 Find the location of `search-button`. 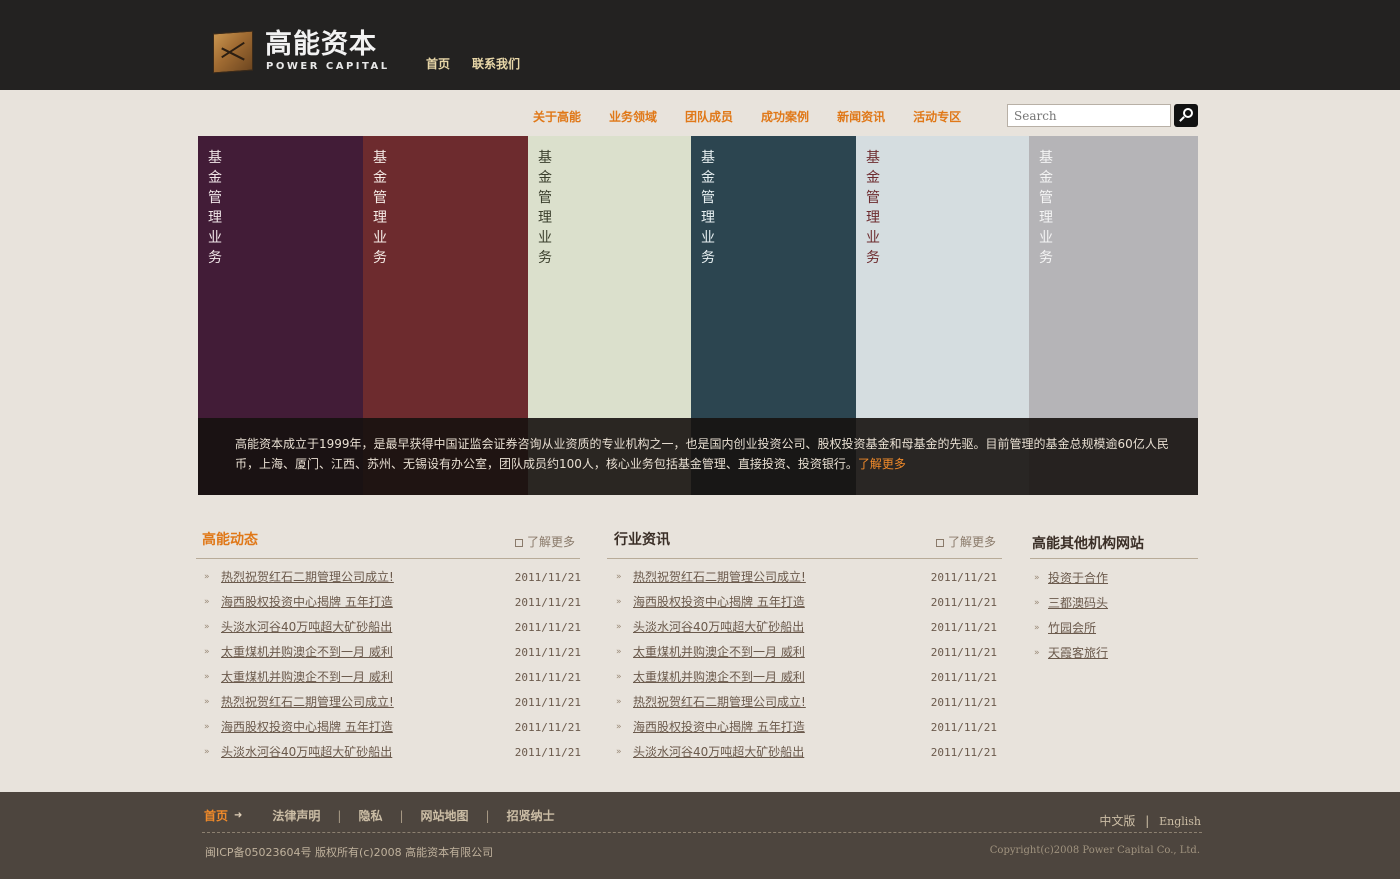

search-button is located at coordinates (1186, 115).